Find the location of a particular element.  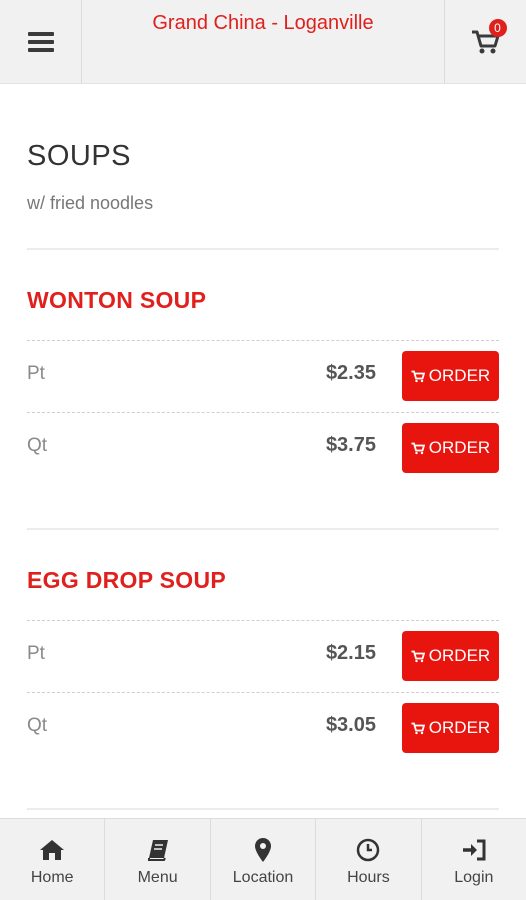

nav-login: Login is located at coordinates (474, 859).